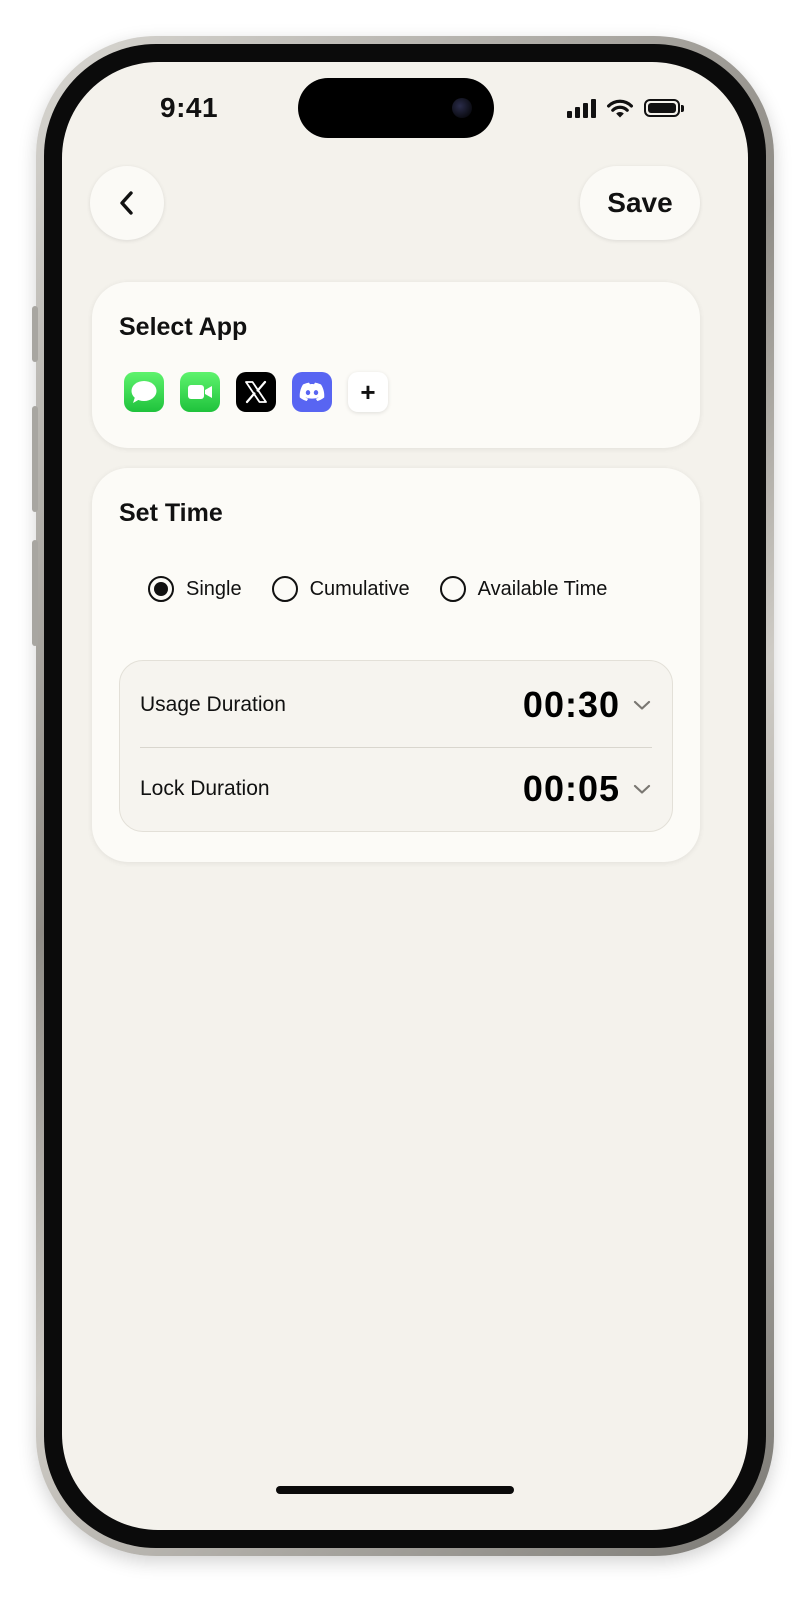  Describe the element at coordinates (200, 392) in the screenshot. I see `facetime-icon` at that location.